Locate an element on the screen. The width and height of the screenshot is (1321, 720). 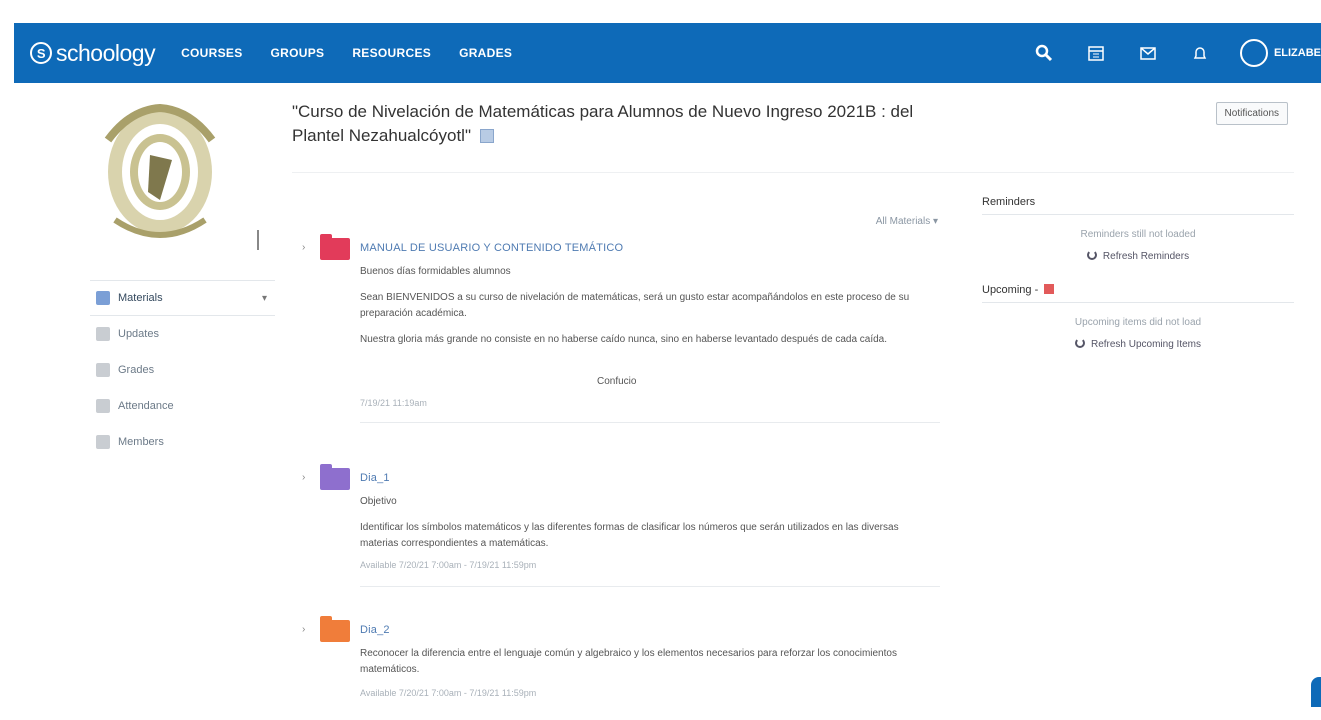
refresh-reminders-button: Refresh Reminders is located at coordinates (1138, 256).